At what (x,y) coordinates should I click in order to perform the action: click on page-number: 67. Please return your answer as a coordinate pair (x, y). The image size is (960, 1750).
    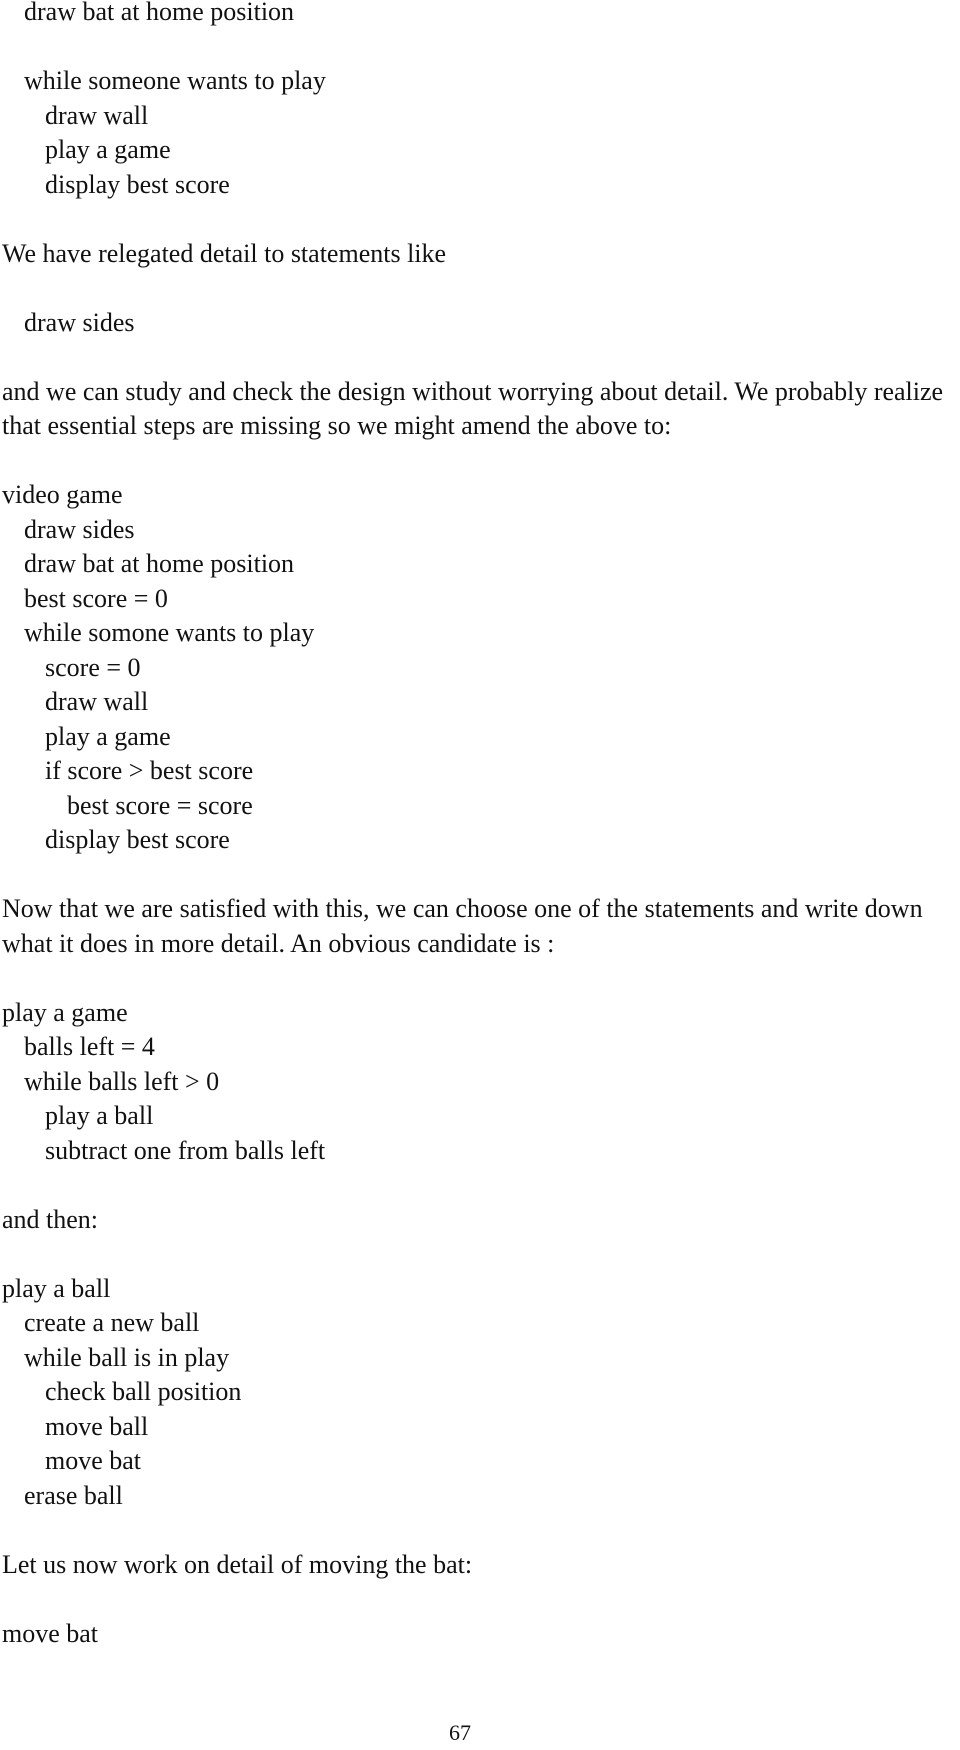
    Looking at the image, I should click on (460, 1732).